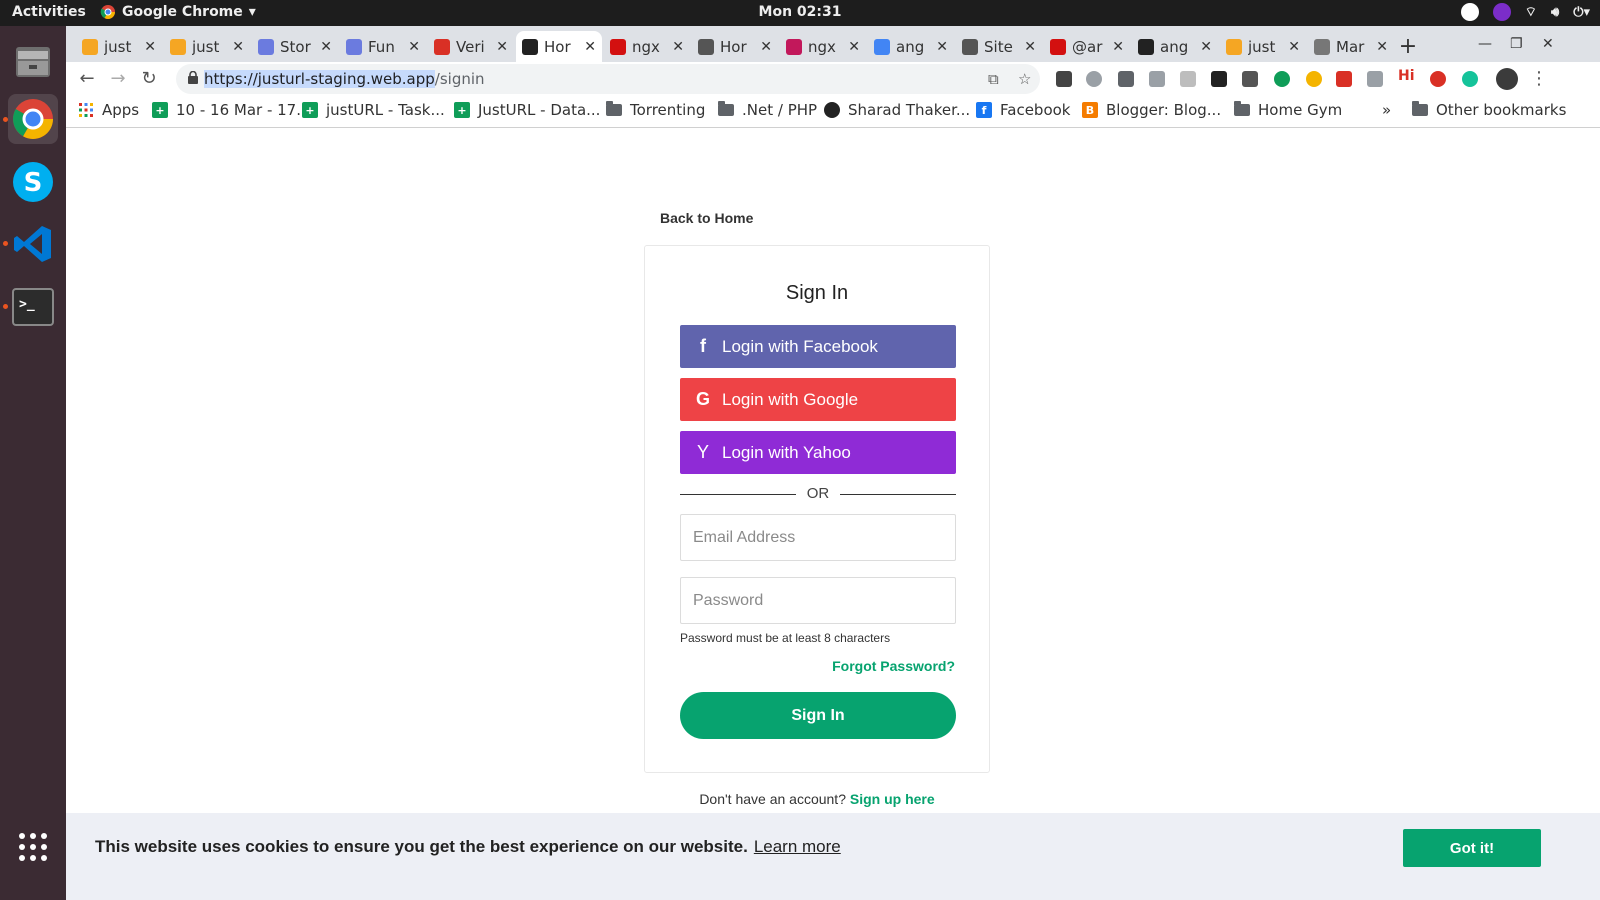 This screenshot has height=900, width=1600. What do you see at coordinates (1157, 79) in the screenshot?
I see `extension-camera-icon` at bounding box center [1157, 79].